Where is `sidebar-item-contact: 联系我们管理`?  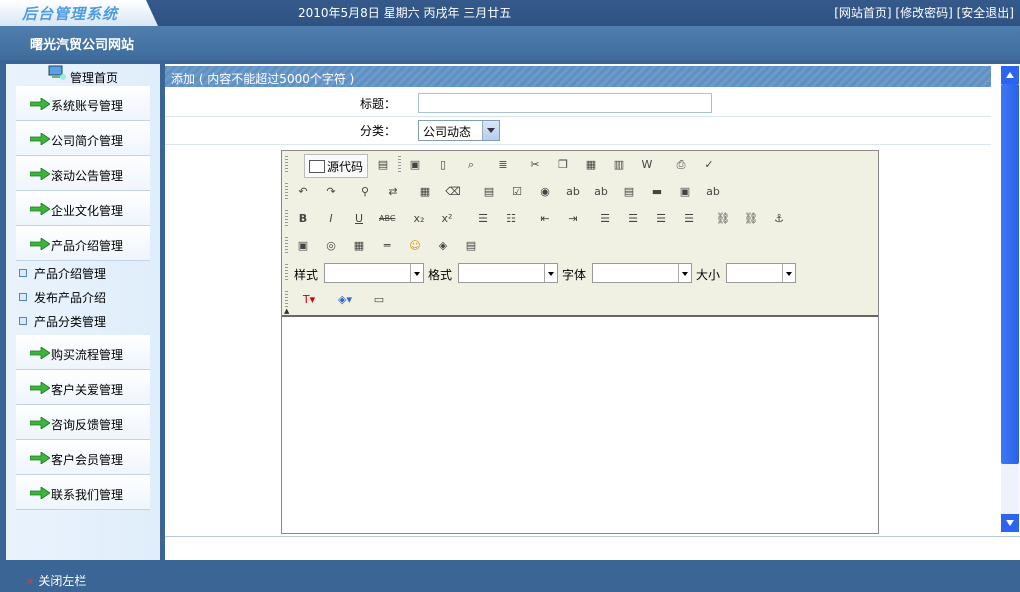
sidebar-item-contact: 联系我们管理 is located at coordinates (83, 492).